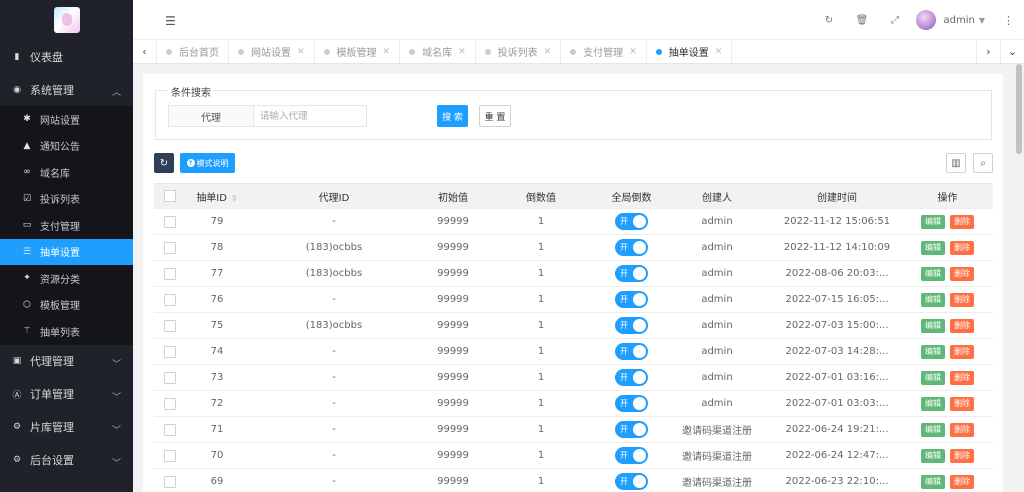 Image resolution: width=1024 pixels, height=492 pixels. Describe the element at coordinates (452, 116) in the screenshot. I see `search-button: 搜 索` at that location.